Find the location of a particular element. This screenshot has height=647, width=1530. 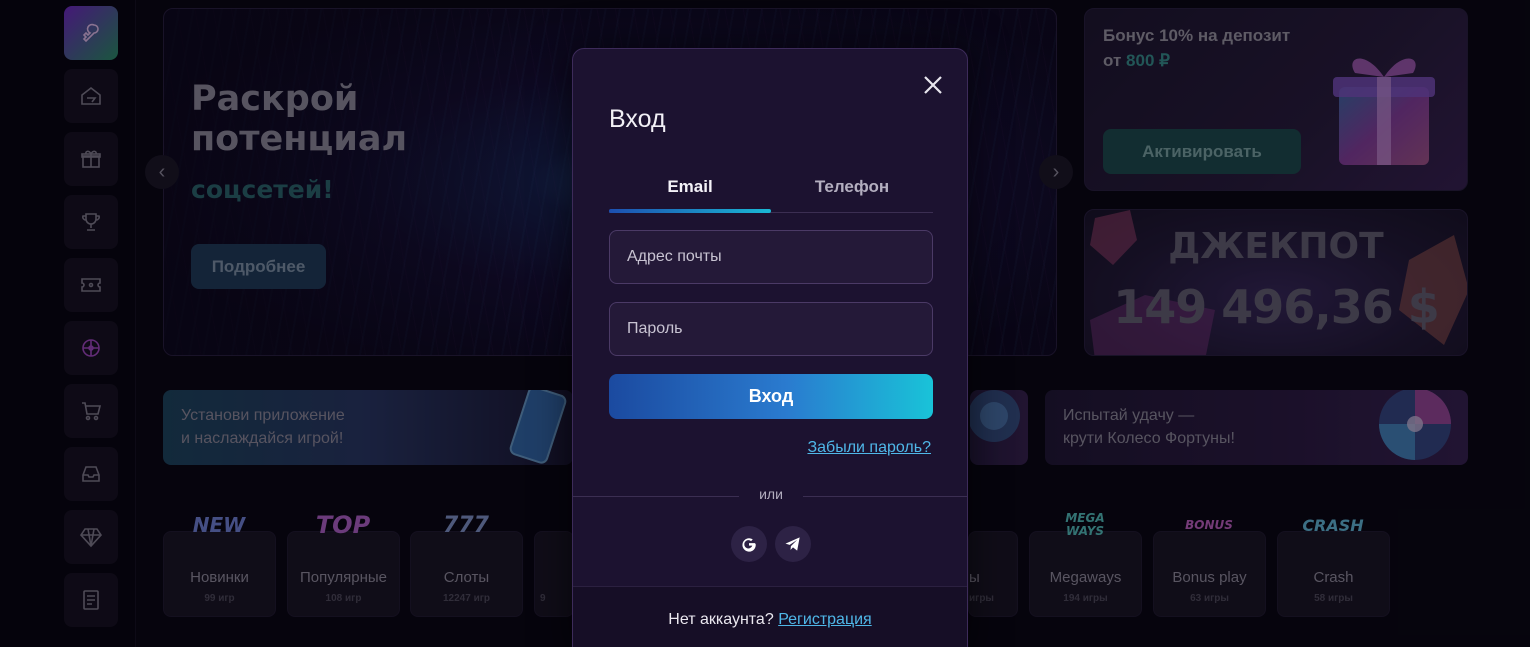

telegram-icon is located at coordinates (792, 544).